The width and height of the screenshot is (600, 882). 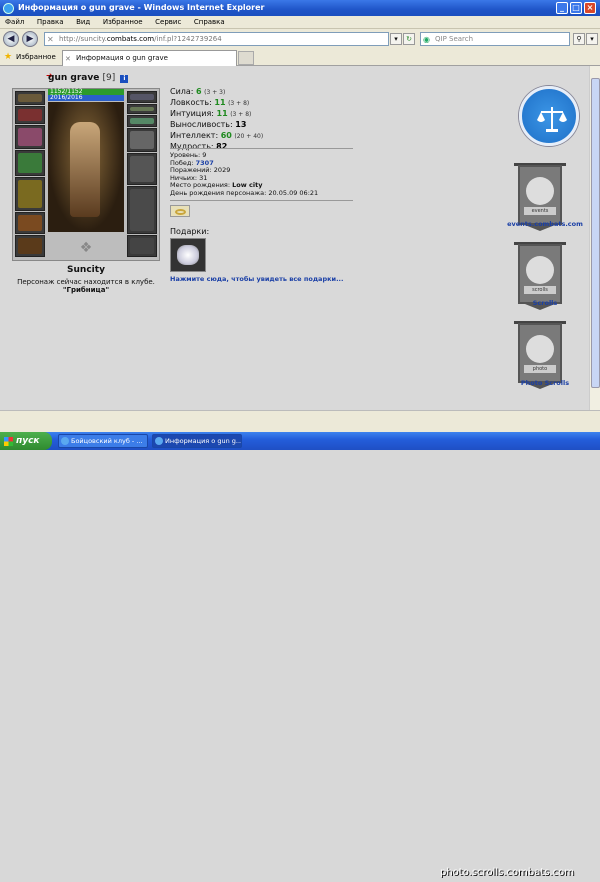 I want to click on stat-row: Ловкость: 11 (3 + 8), so click(x=210, y=102).